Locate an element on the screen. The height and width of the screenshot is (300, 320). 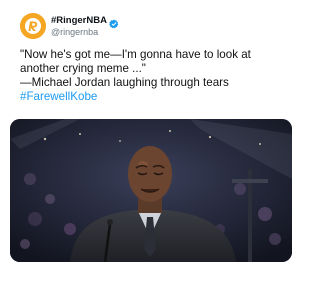
account-handle: @ringernba is located at coordinates (85, 32).